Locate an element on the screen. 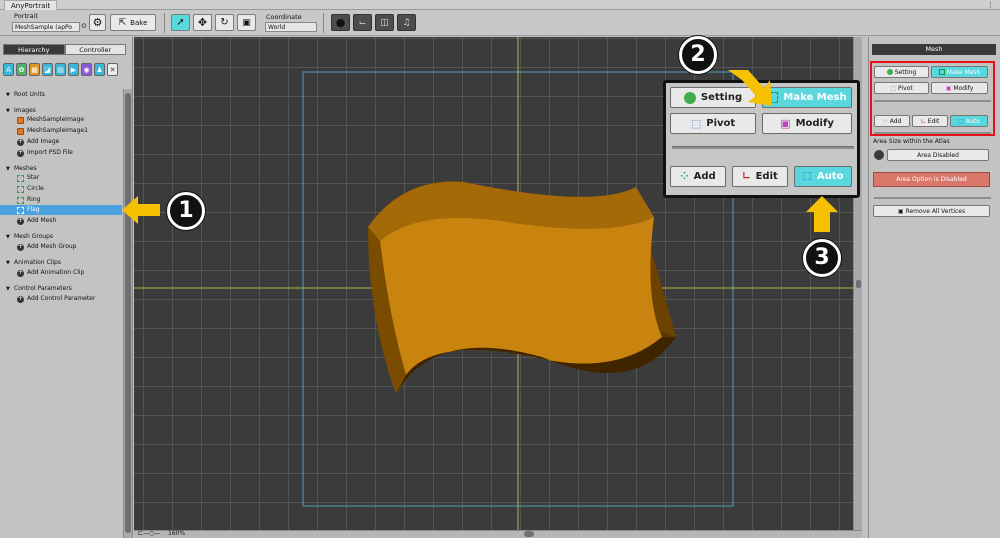 Image resolution: width=1000 pixels, height=538 pixels. step-marker-3: 3 is located at coordinates (822, 258).